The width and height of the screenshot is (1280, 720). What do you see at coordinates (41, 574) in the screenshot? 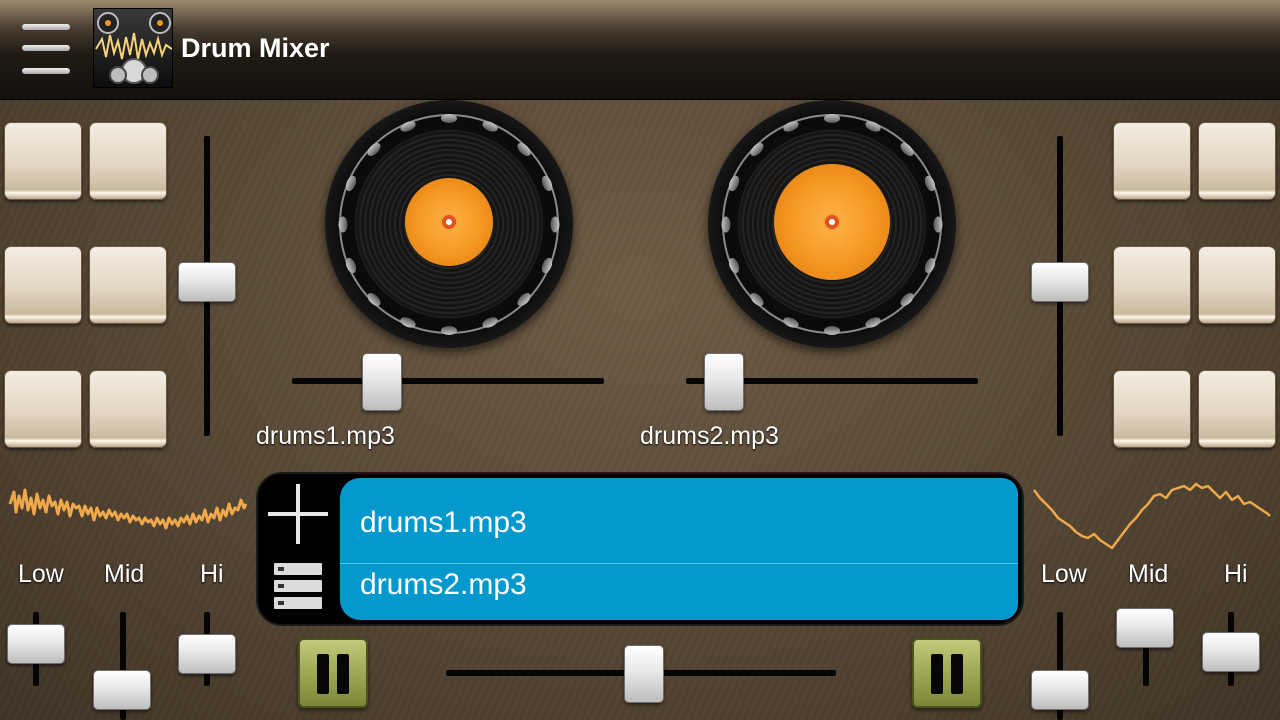
I see `left-eq-low-label: Low` at bounding box center [41, 574].